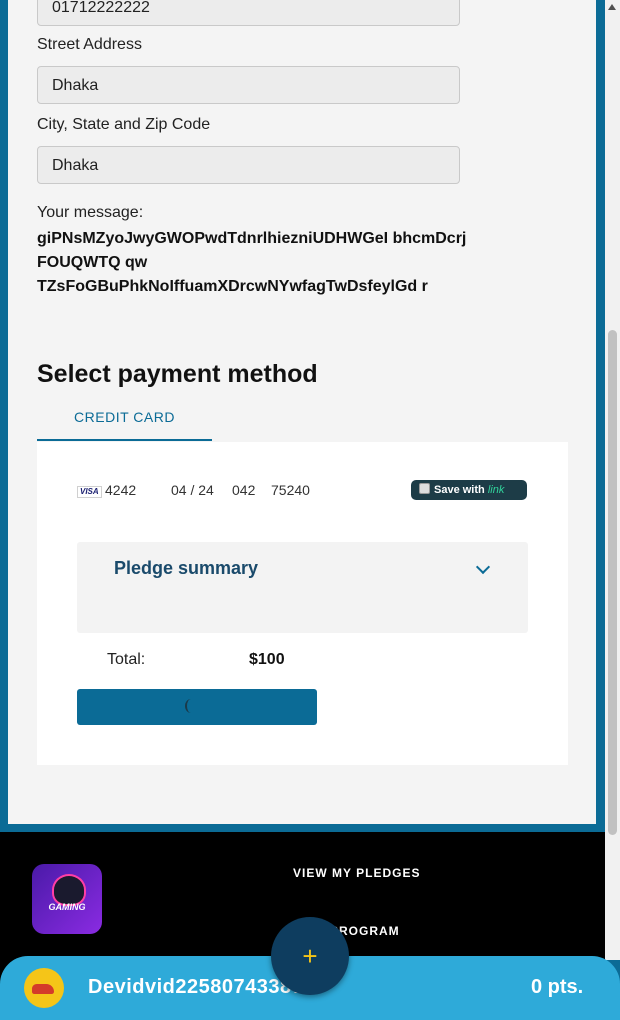 The height and width of the screenshot is (1020, 620). I want to click on checkbox-icon, so click(424, 488).